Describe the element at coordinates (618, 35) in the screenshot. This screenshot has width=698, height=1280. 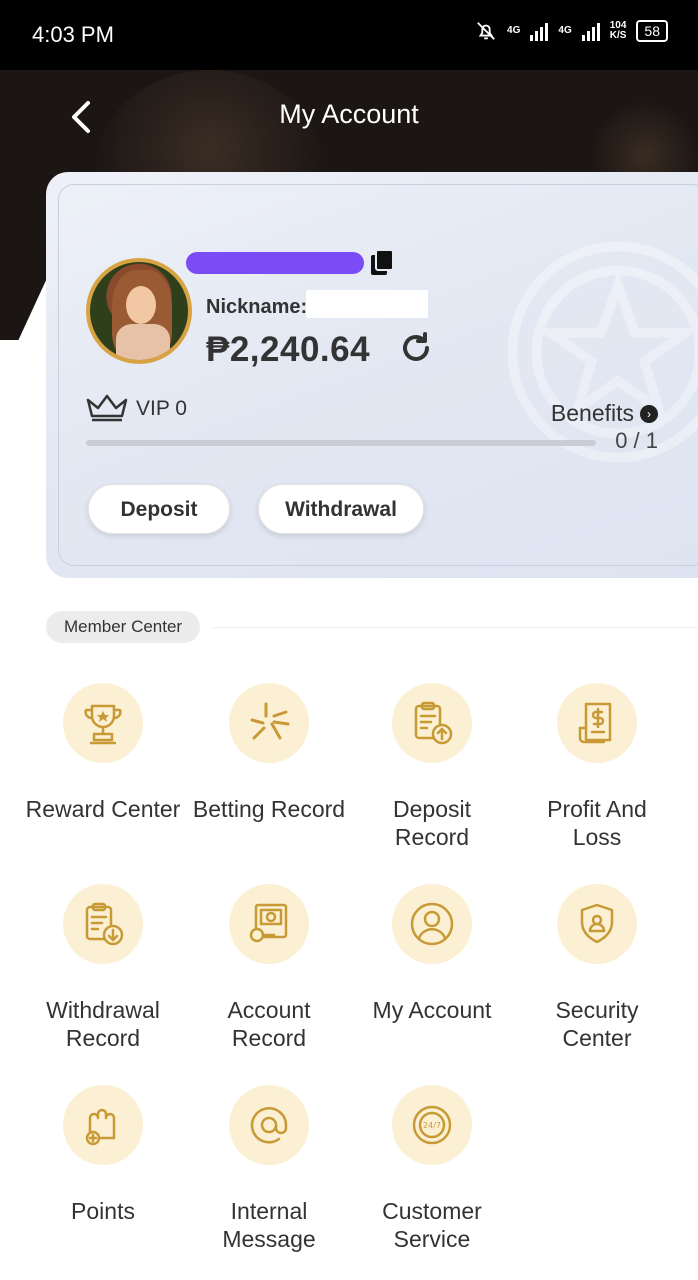
I see `speed-unit: K/S` at that location.